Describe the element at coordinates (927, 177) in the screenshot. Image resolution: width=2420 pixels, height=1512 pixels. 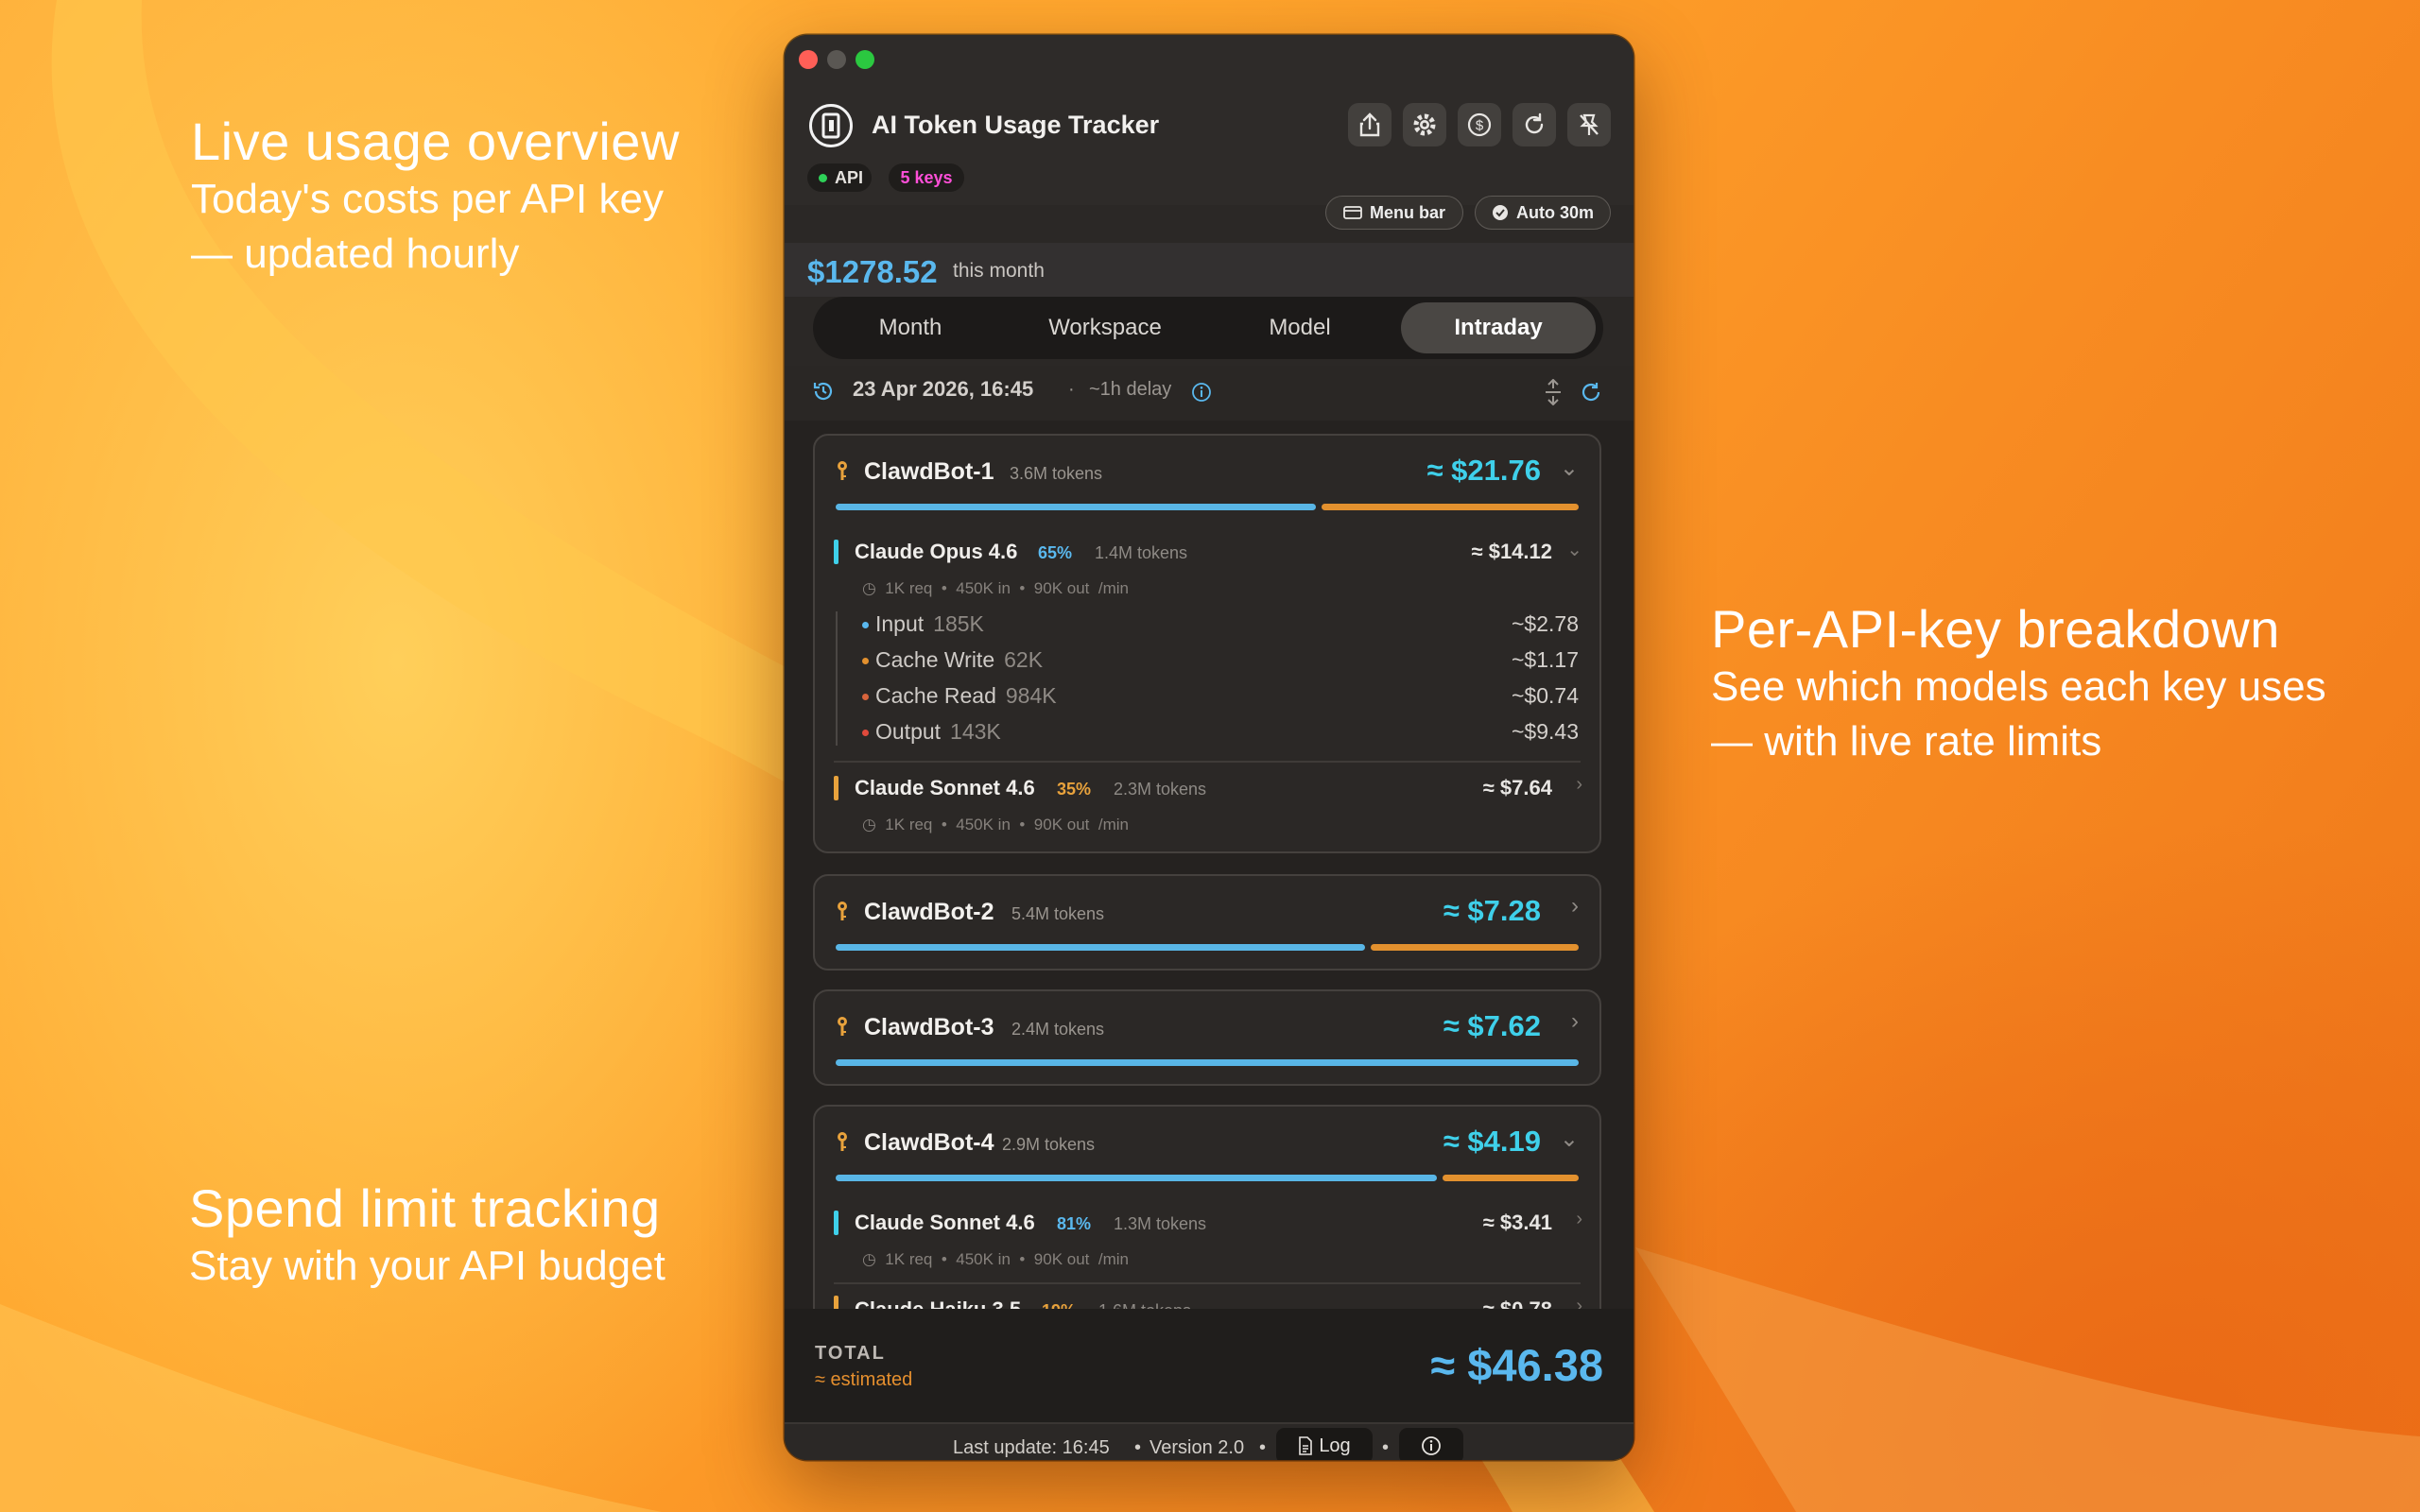
I see `keys-badge-label: 5 keys` at that location.